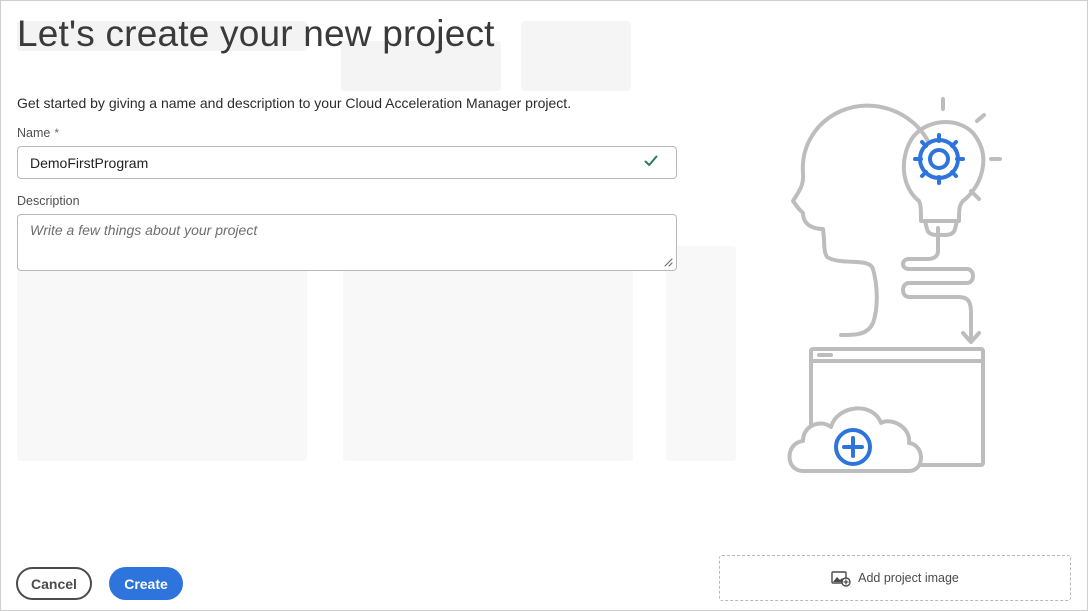  I want to click on description-field, so click(347, 242).